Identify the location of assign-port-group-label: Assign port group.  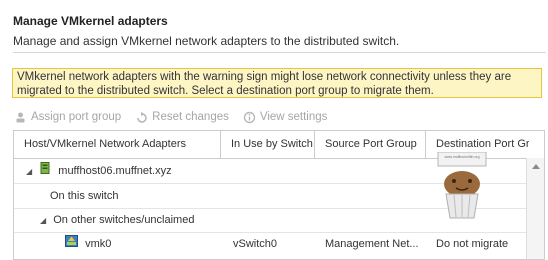
(76, 117).